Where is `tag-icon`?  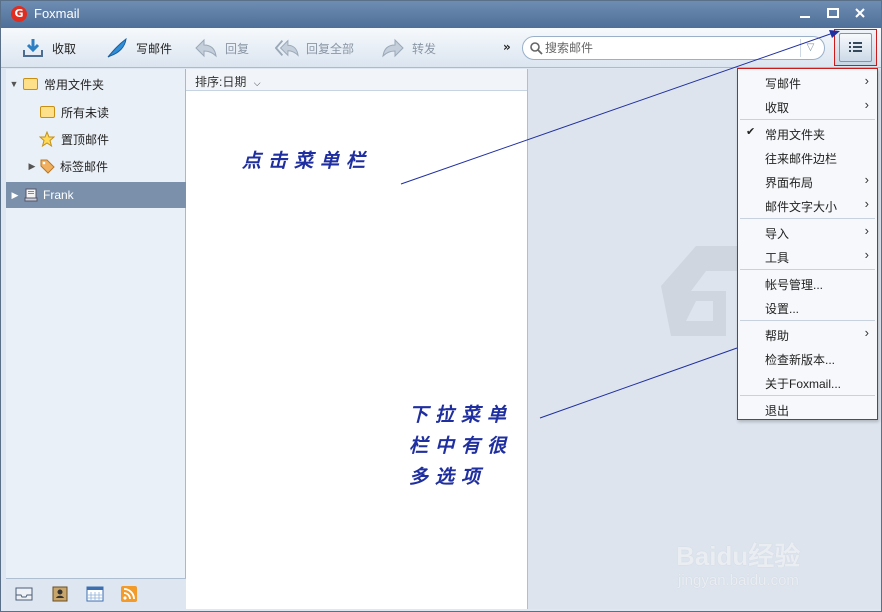 tag-icon is located at coordinates (47, 166).